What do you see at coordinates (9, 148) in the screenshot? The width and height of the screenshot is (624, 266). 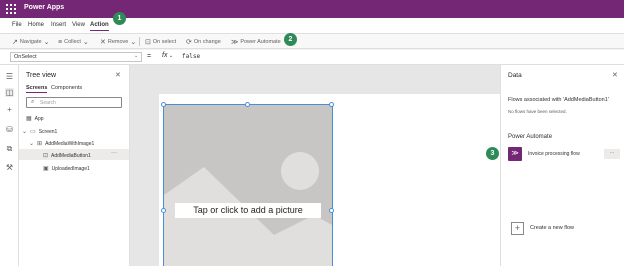 I see `media-icon: ⧉` at bounding box center [9, 148].